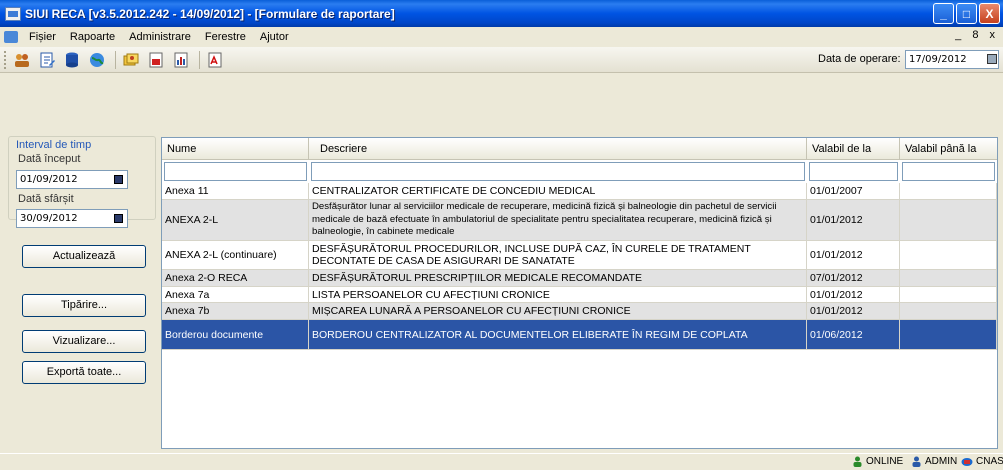  What do you see at coordinates (160, 37) in the screenshot?
I see `menu-administration: Administrare` at bounding box center [160, 37].